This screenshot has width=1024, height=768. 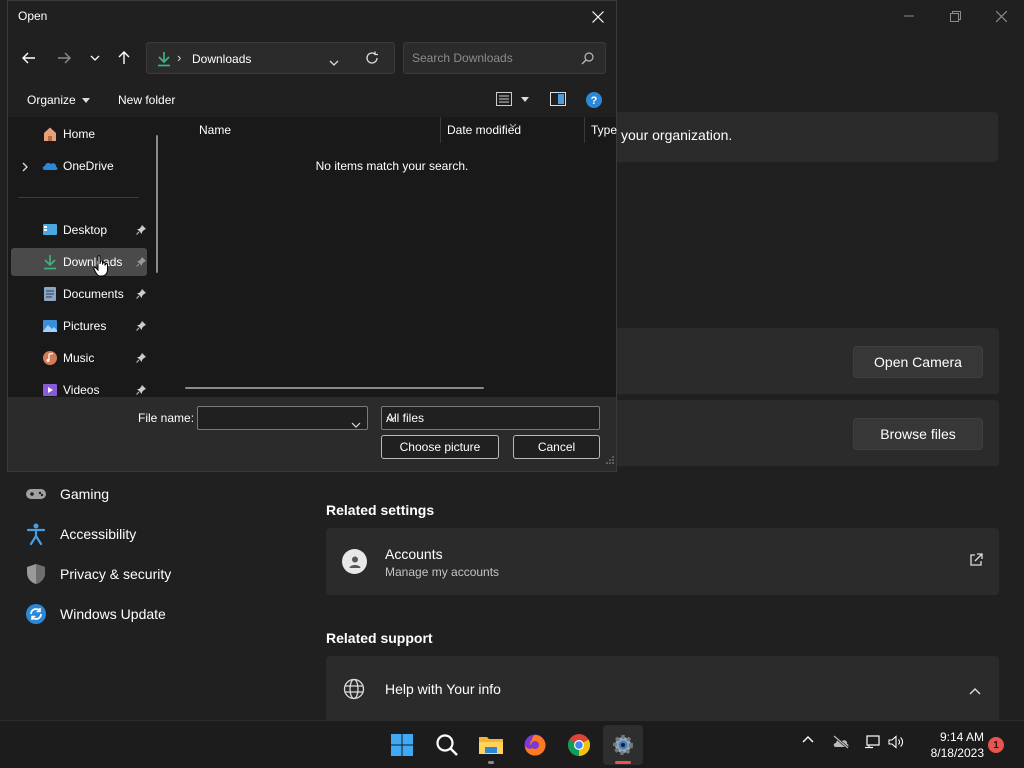 I want to click on restore-button, so click(x=955, y=16).